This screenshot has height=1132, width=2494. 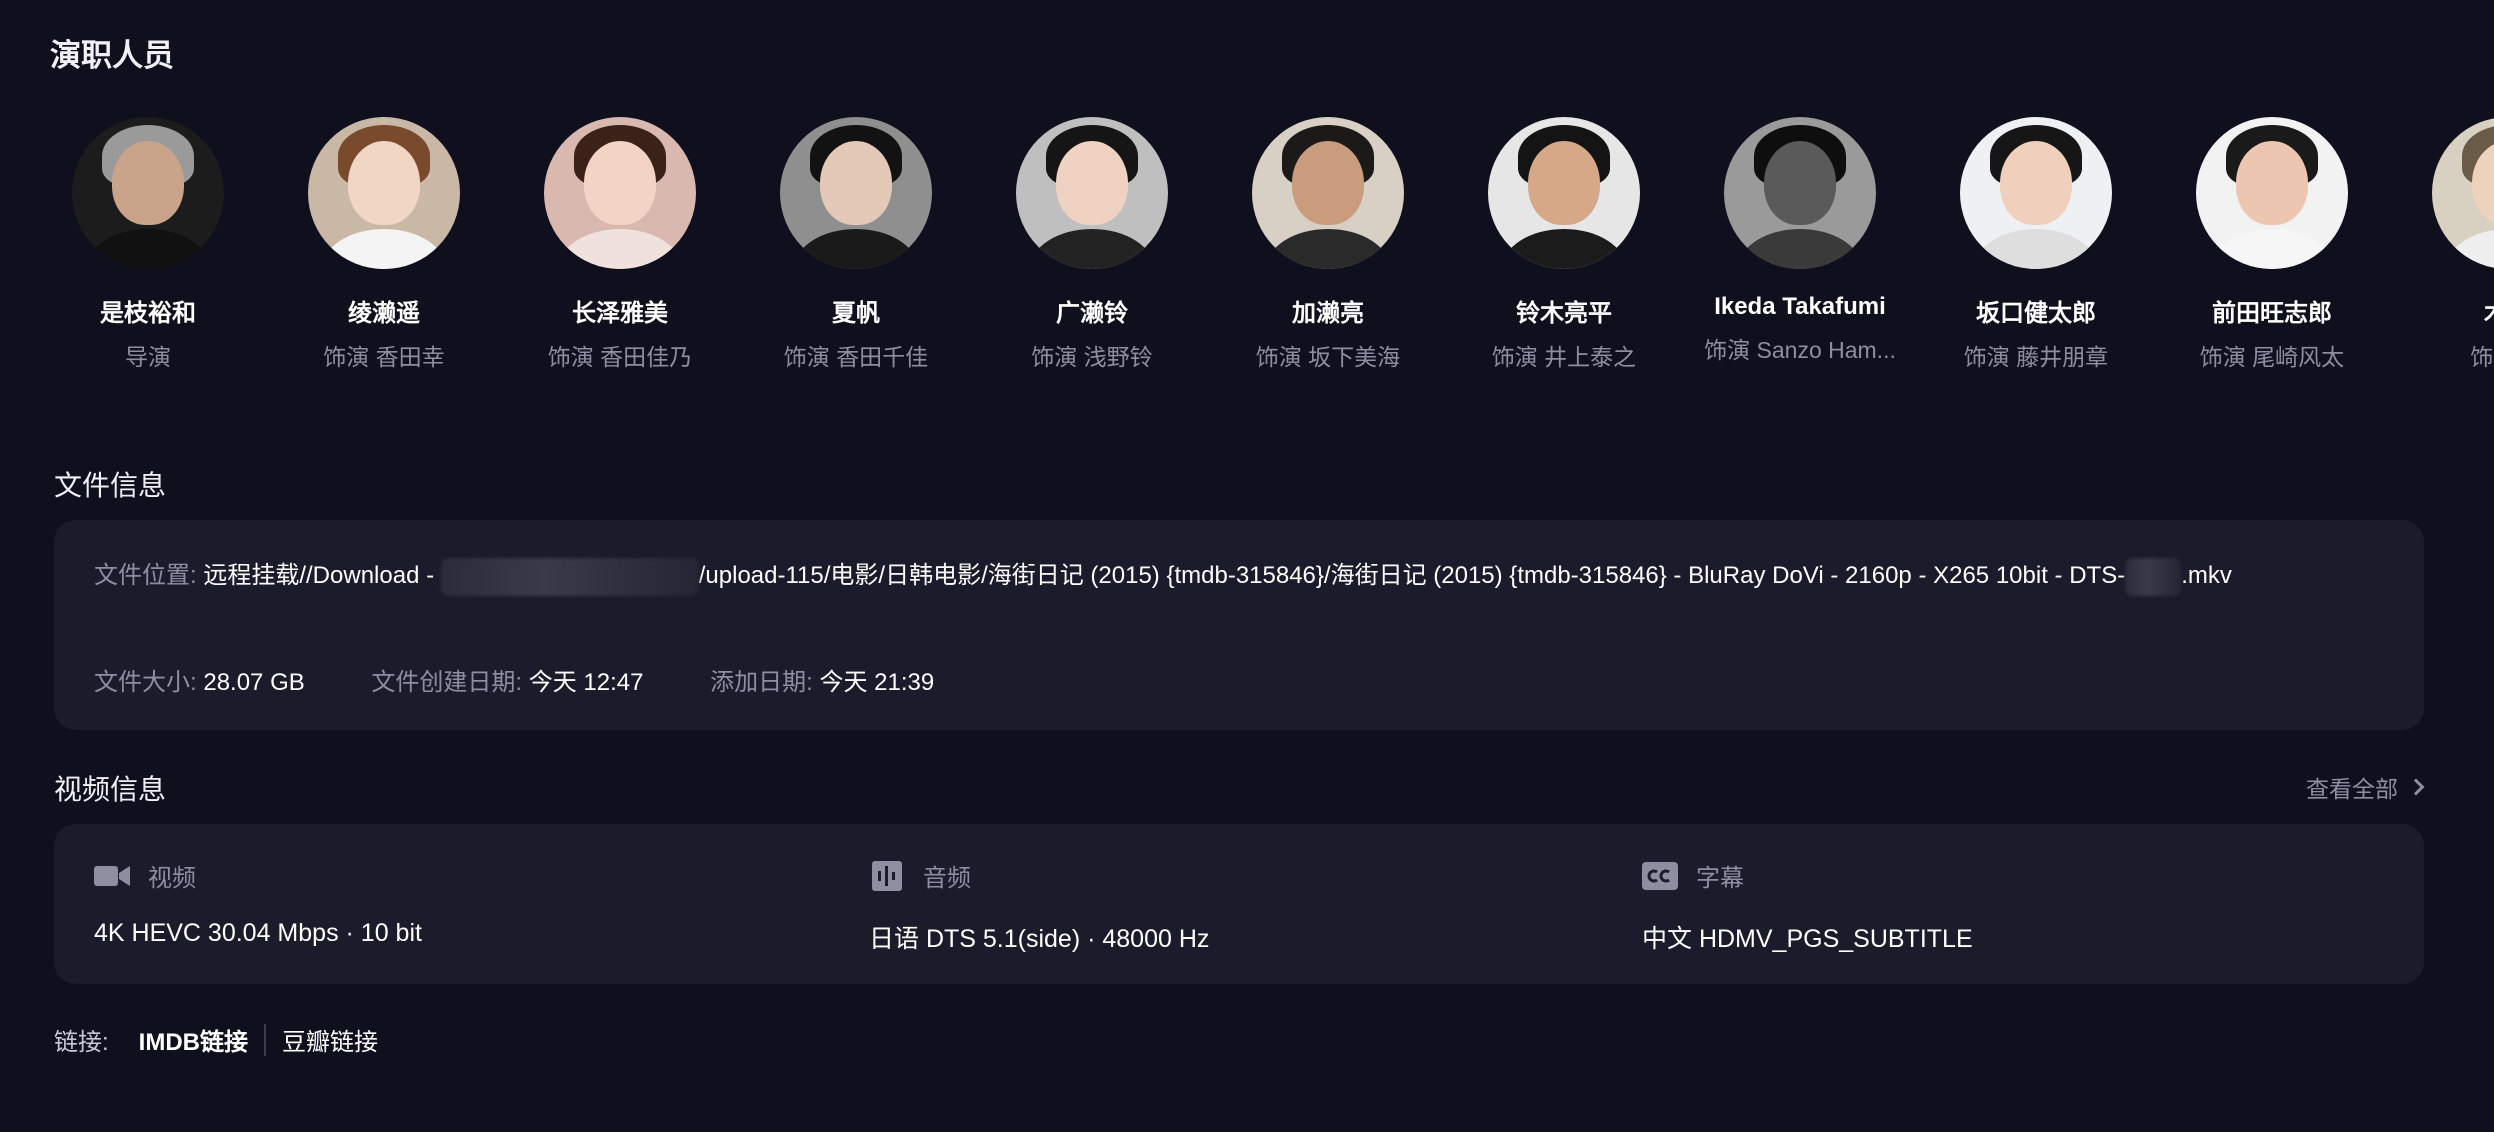 I want to click on chevron-right-icon, so click(x=2416, y=787).